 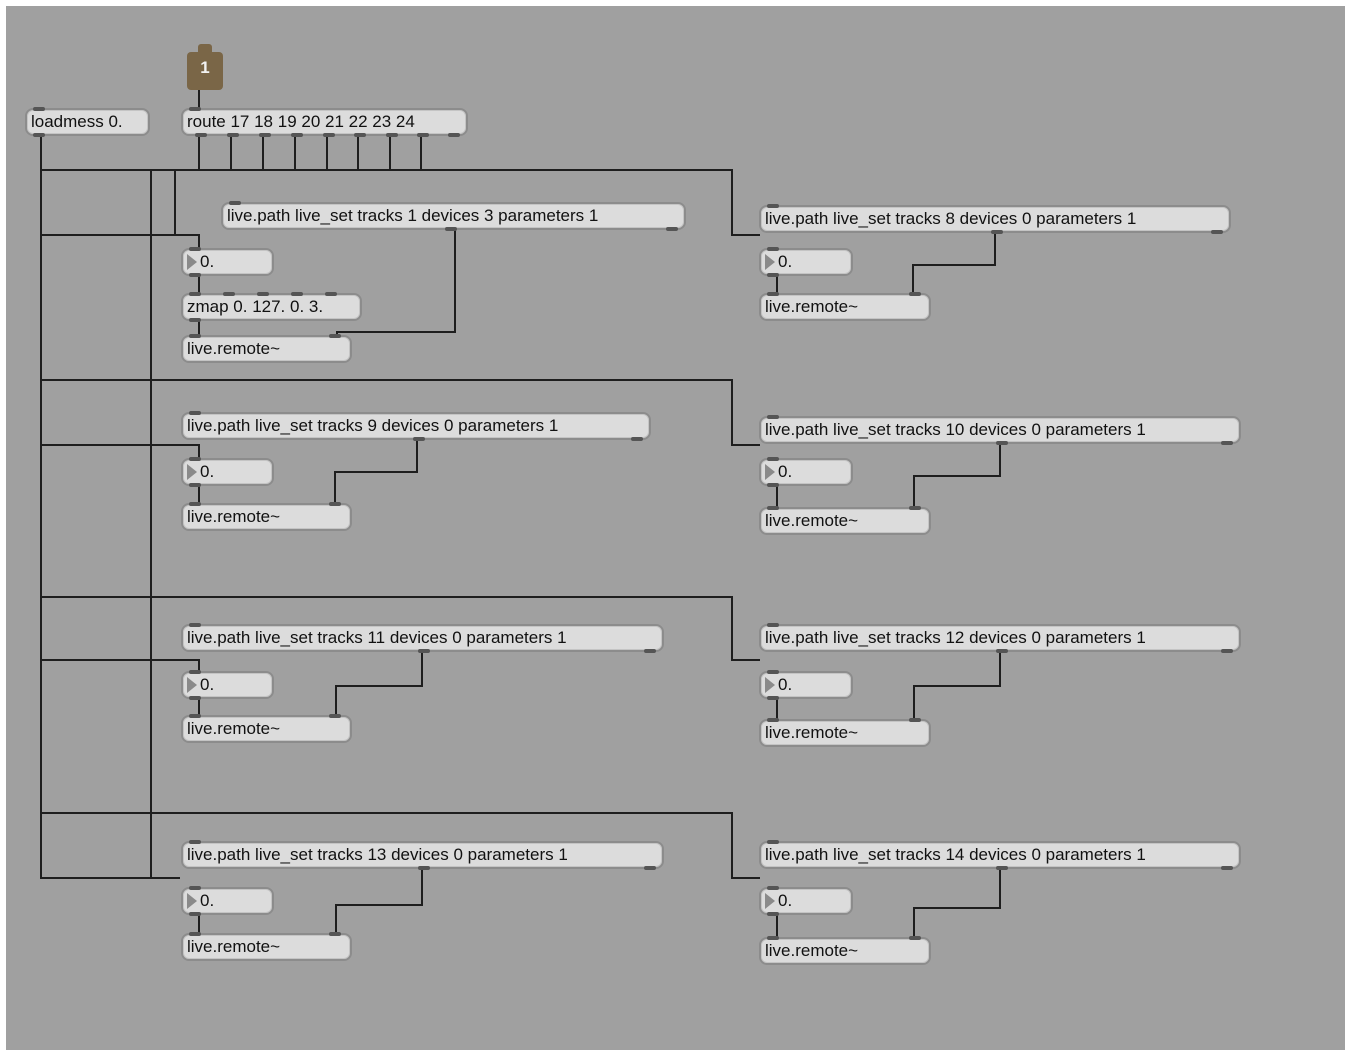 What do you see at coordinates (205, 67) in the screenshot?
I see `patcher-inlet: 1` at bounding box center [205, 67].